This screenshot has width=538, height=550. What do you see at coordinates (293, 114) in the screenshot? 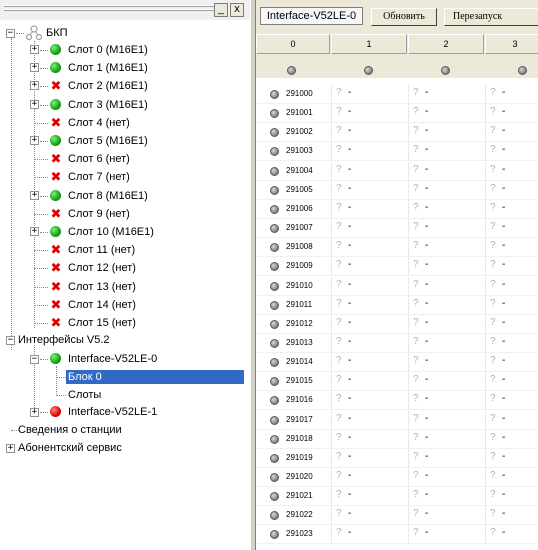
I see `row-header: 291001` at bounding box center [293, 114].